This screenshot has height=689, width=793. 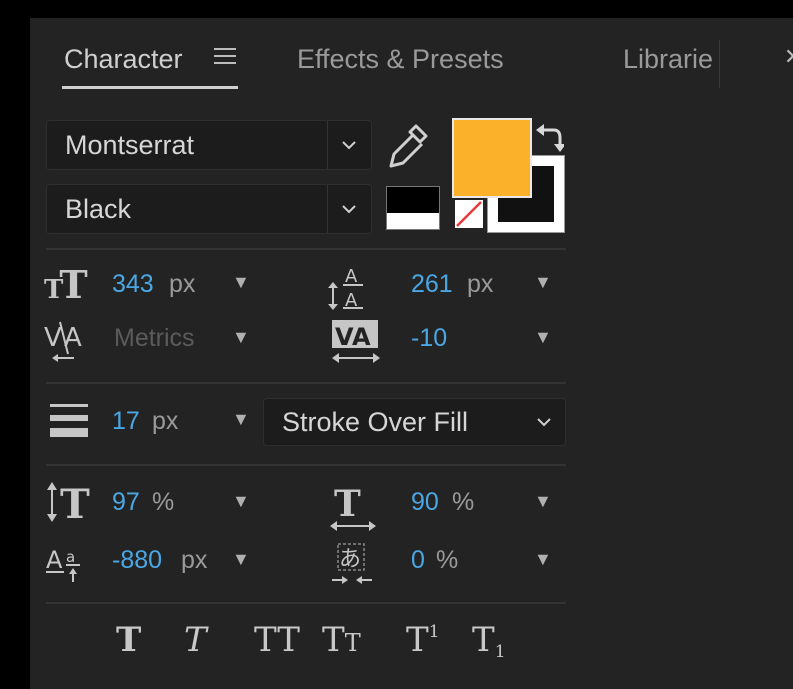 I want to click on vertical-scale-icon: T, so click(x=70, y=504).